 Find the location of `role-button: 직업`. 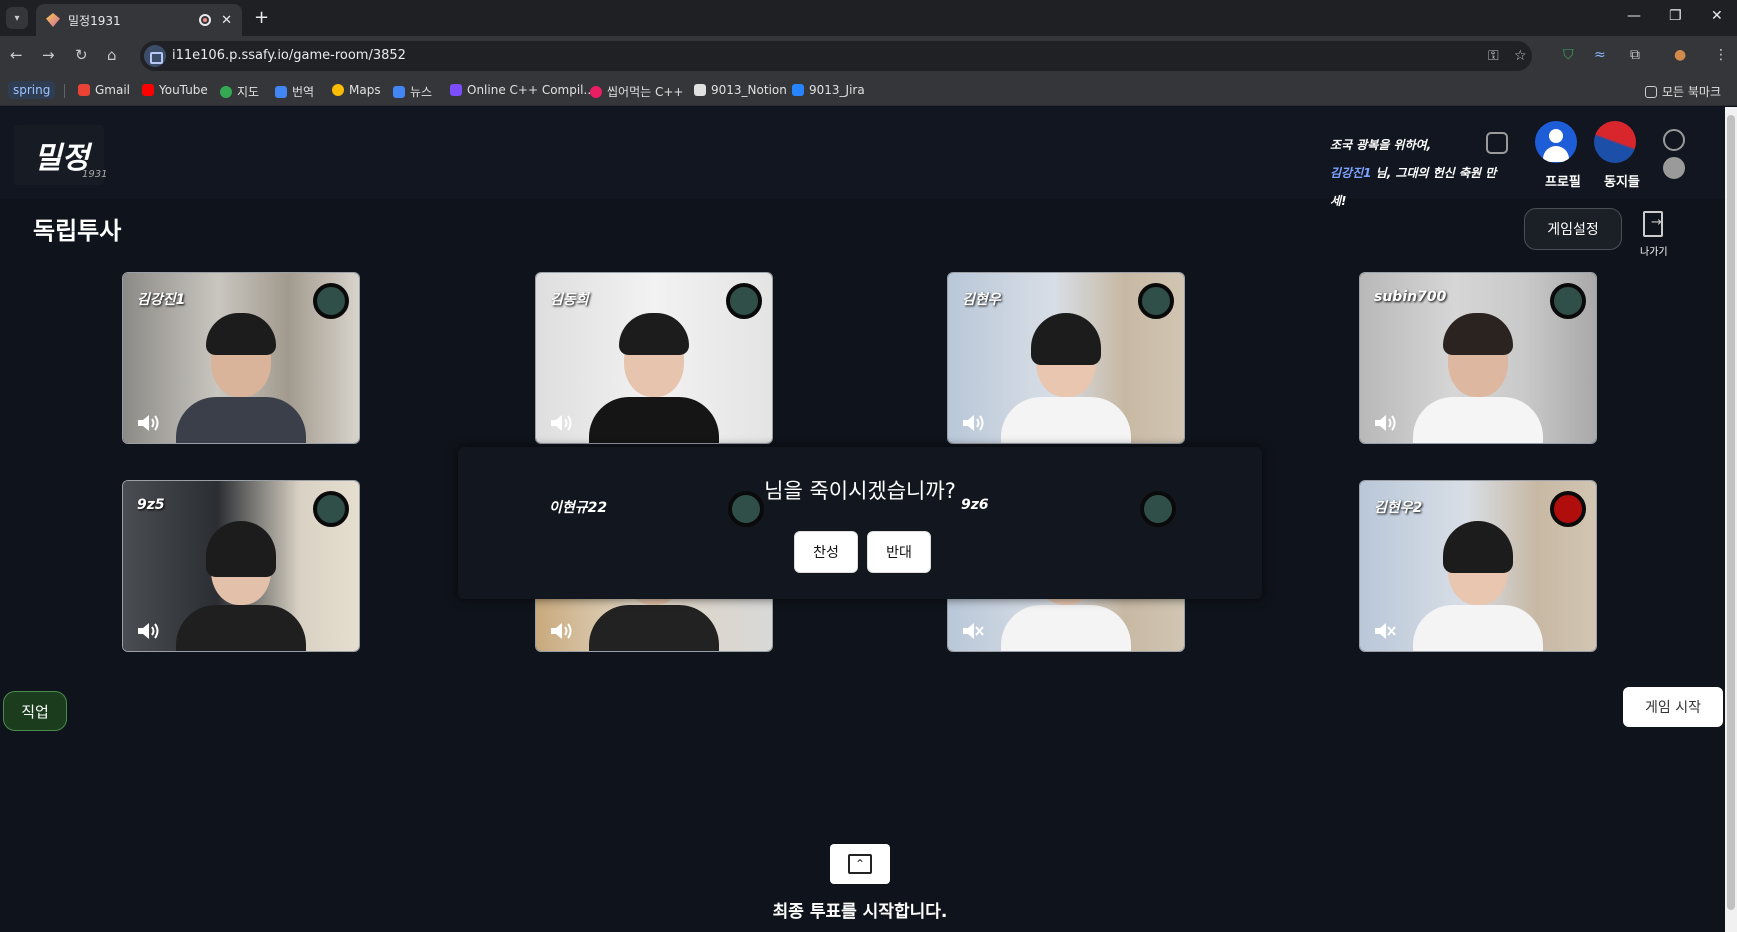

role-button: 직업 is located at coordinates (35, 711).